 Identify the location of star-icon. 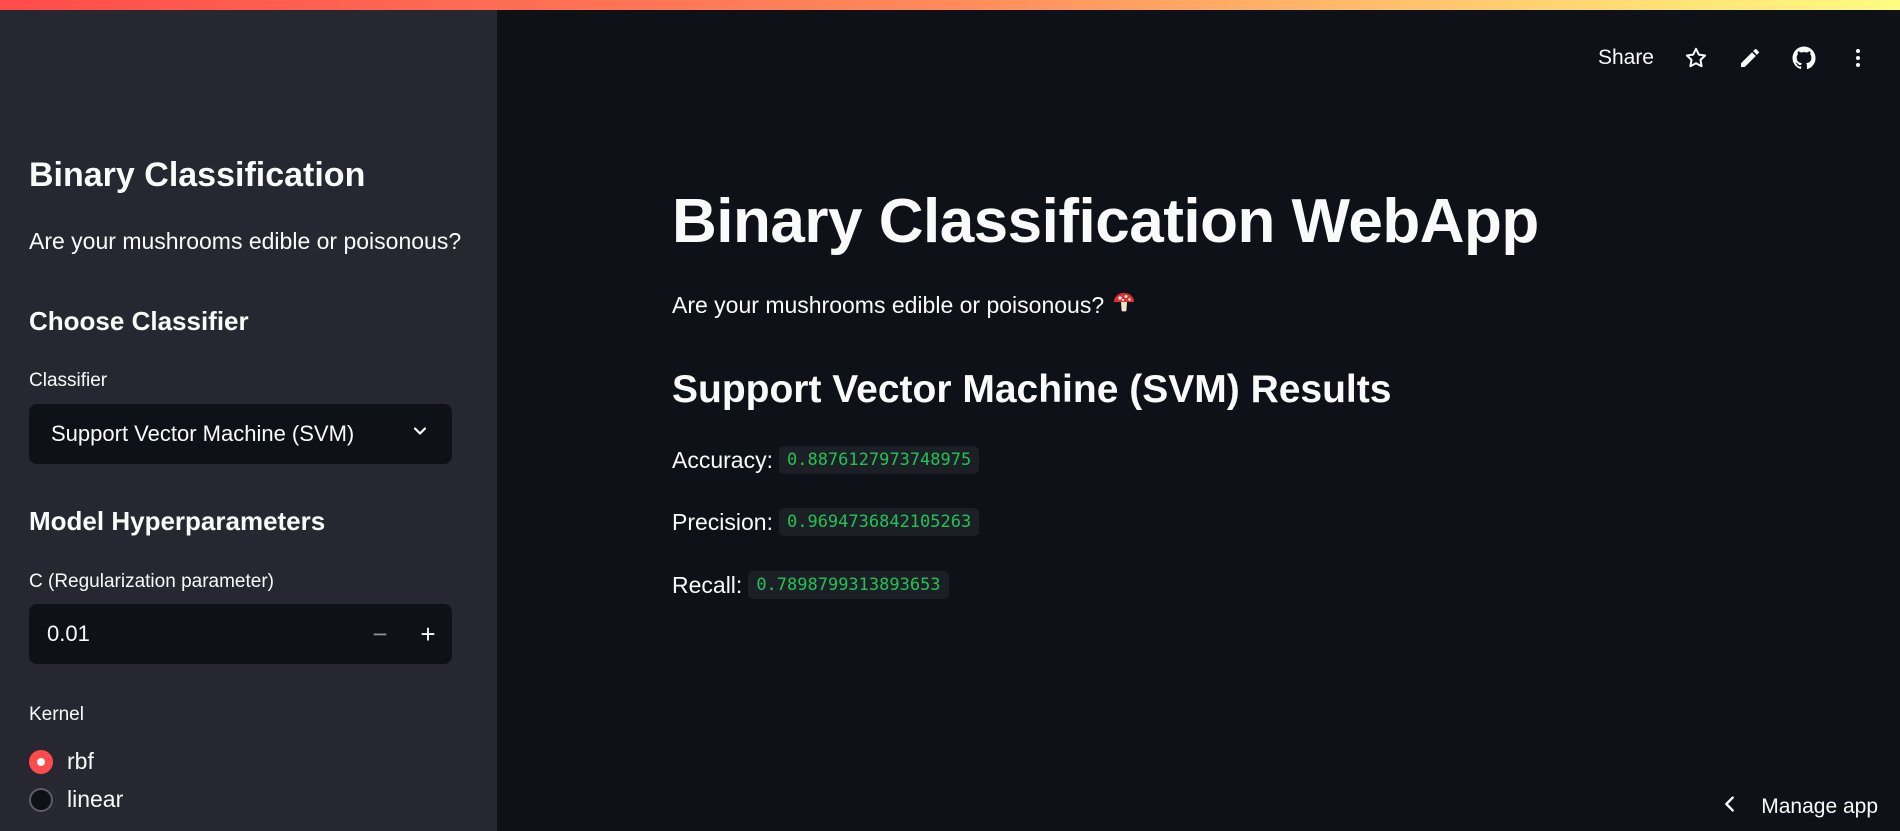
(1696, 58).